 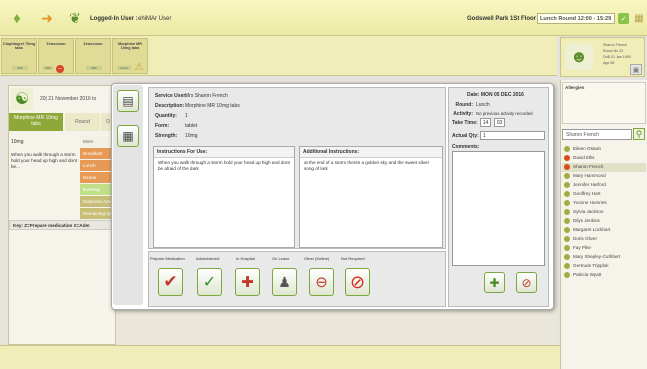 What do you see at coordinates (176, 136) in the screenshot?
I see `strength-row: Strength: 10mg` at bounding box center [176, 136].